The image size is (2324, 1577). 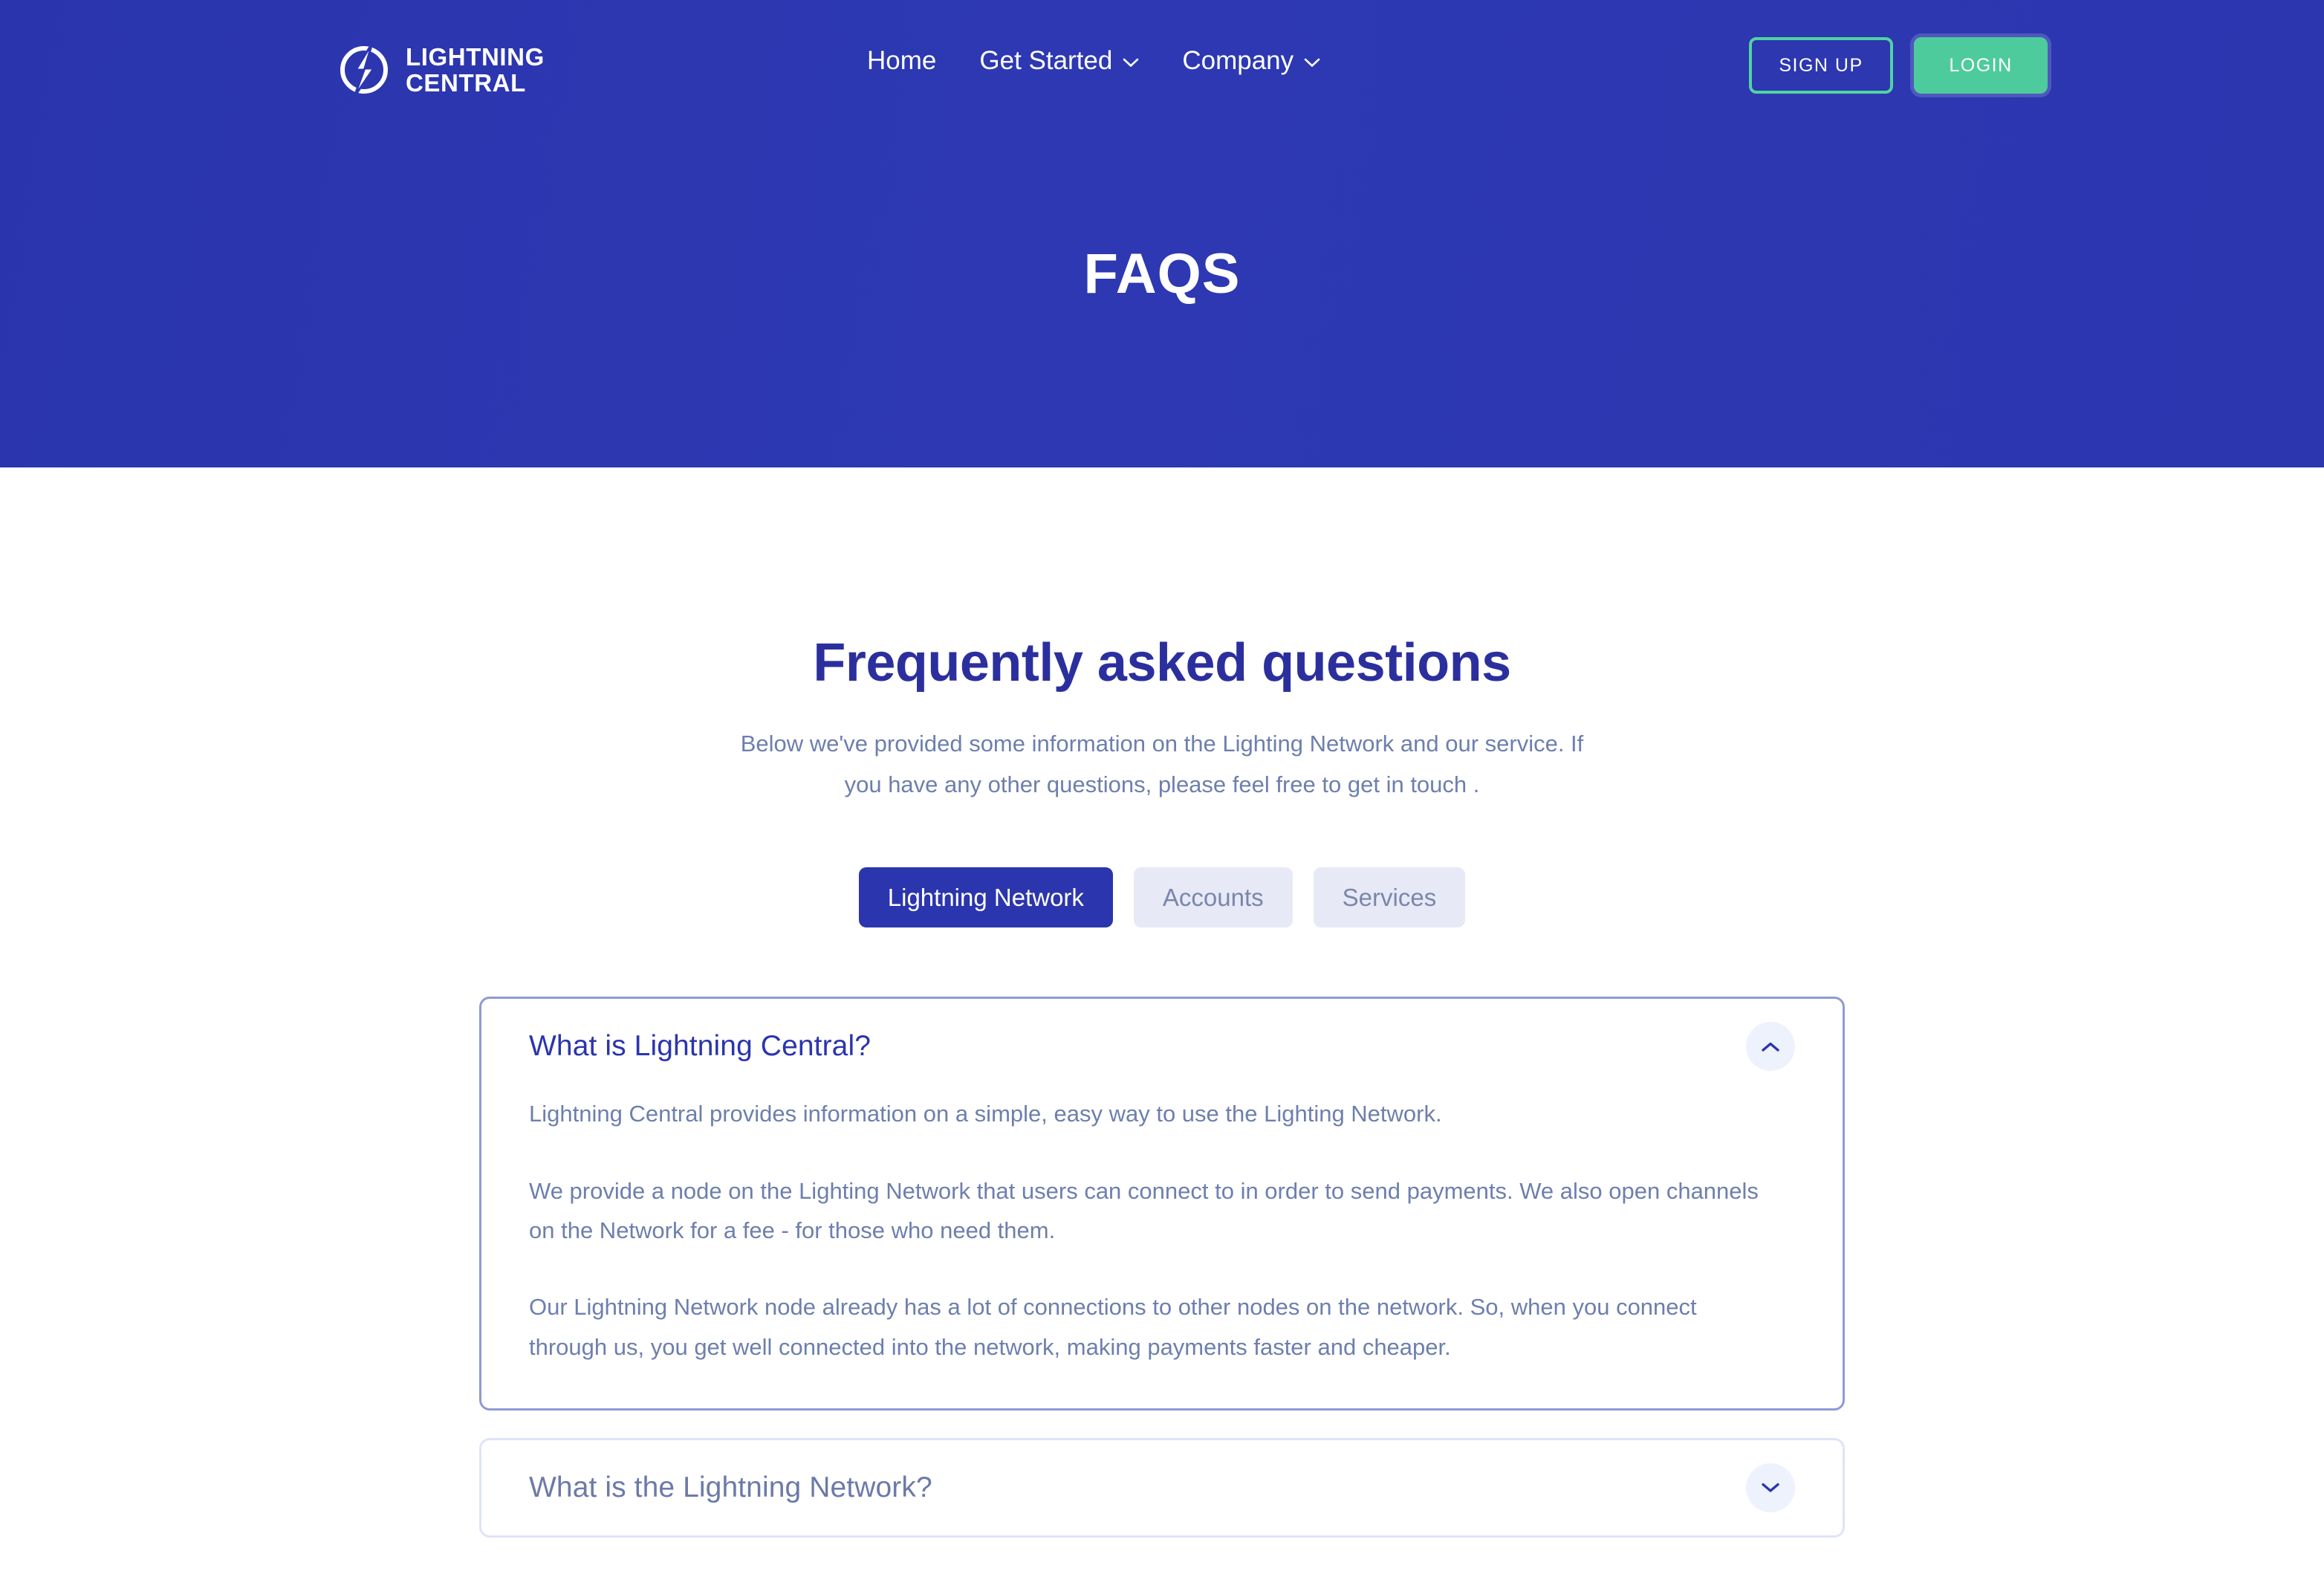 What do you see at coordinates (1898, 65) in the screenshot?
I see `auth-buttons: SIGN UP LOGIN` at bounding box center [1898, 65].